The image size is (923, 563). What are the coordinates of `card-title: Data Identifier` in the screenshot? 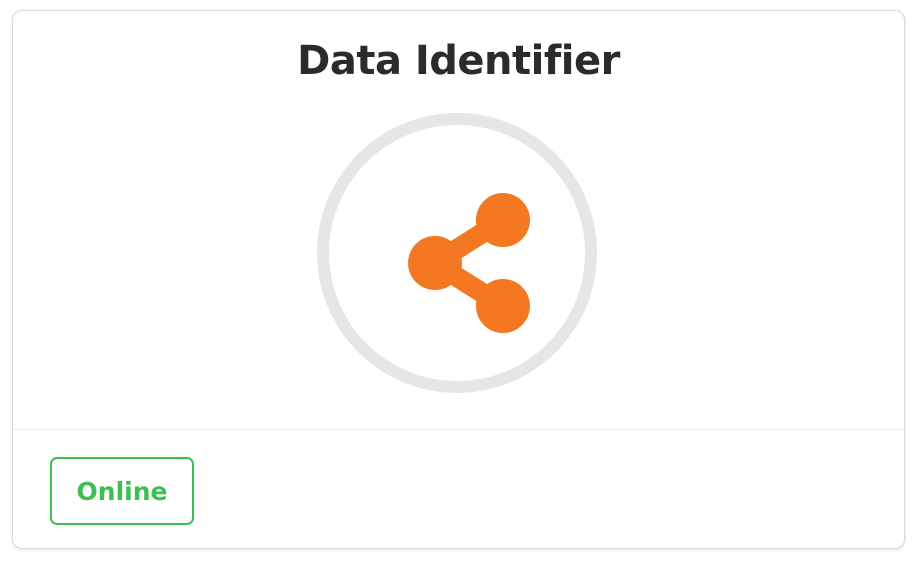 It's located at (458, 61).